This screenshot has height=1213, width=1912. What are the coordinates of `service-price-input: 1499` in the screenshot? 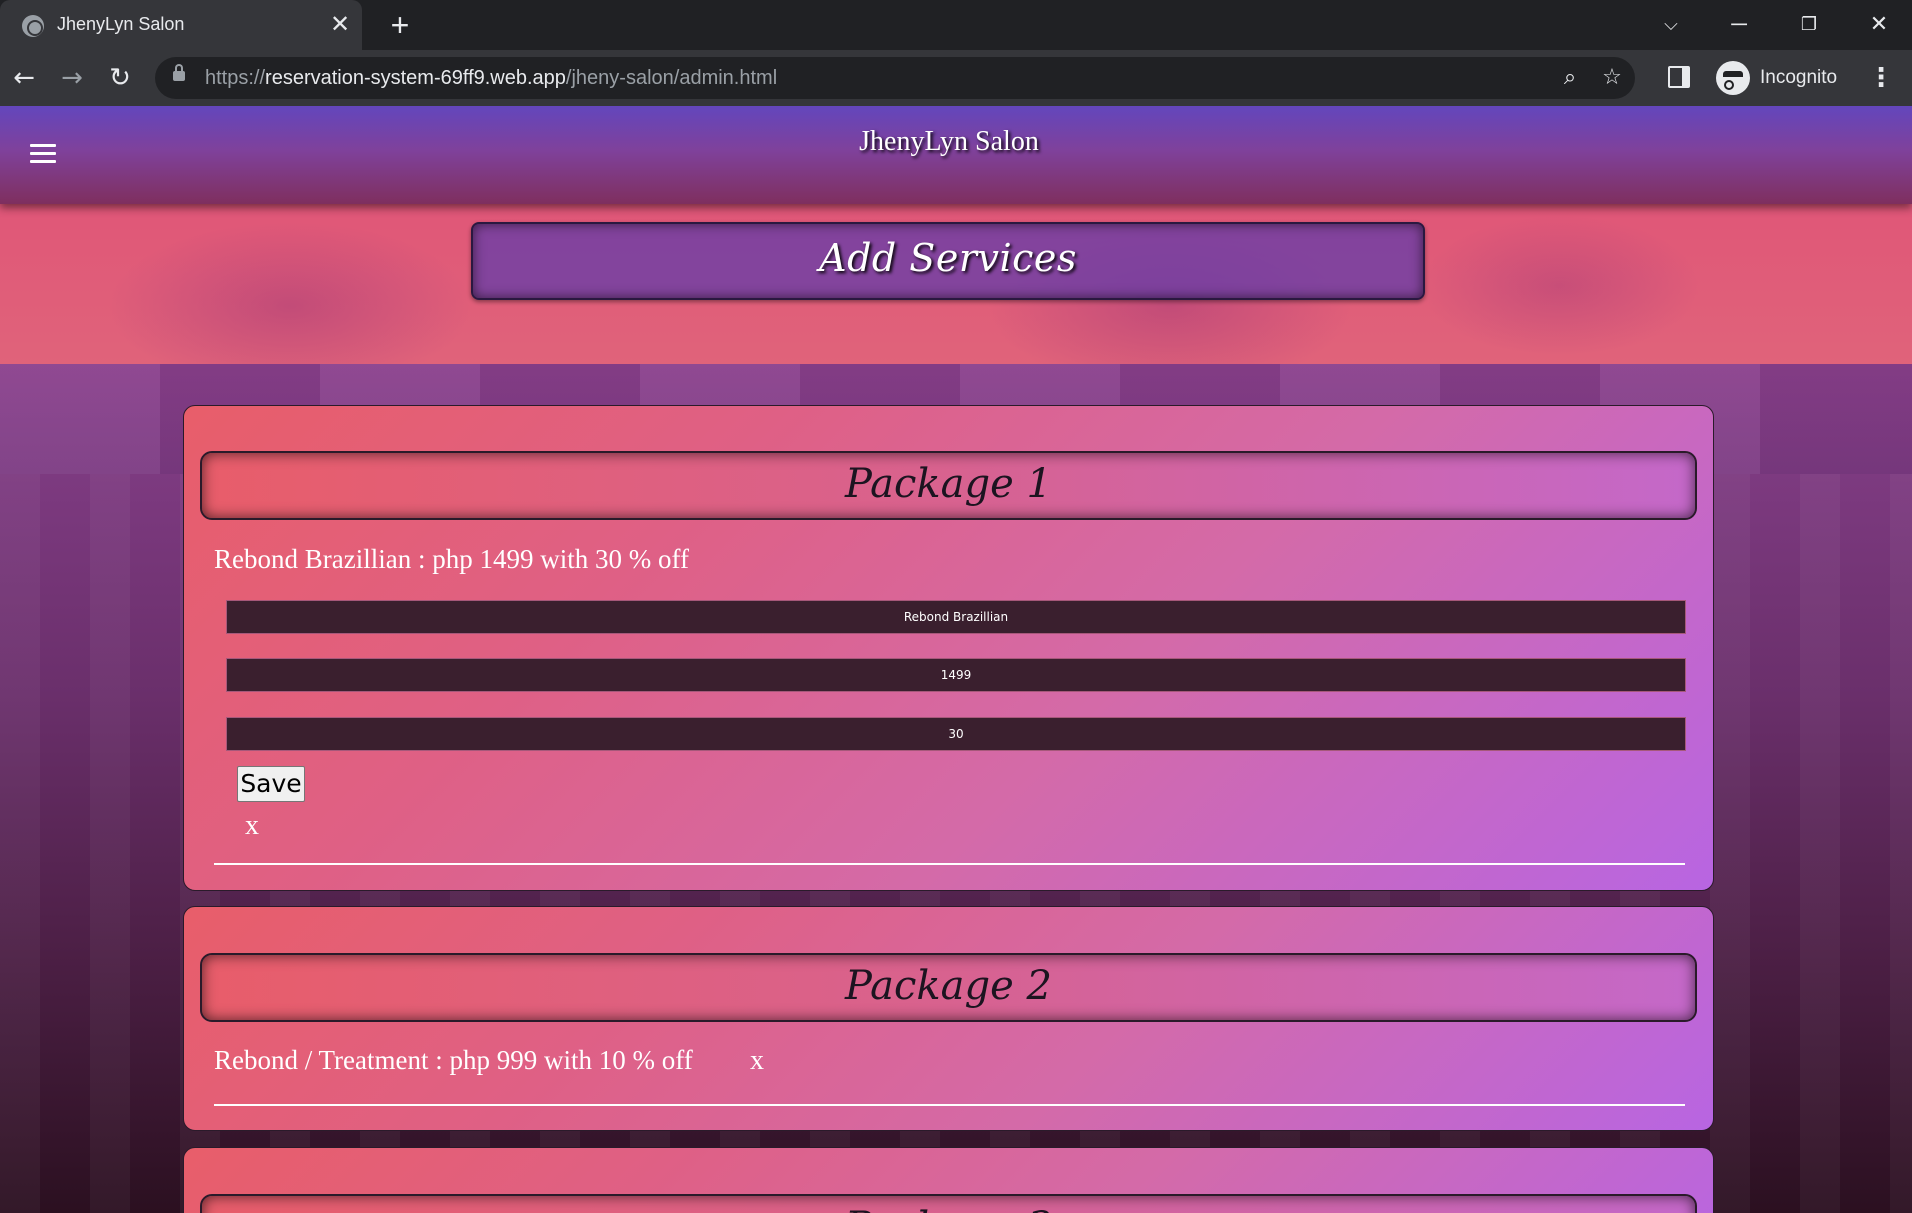 It's located at (956, 675).